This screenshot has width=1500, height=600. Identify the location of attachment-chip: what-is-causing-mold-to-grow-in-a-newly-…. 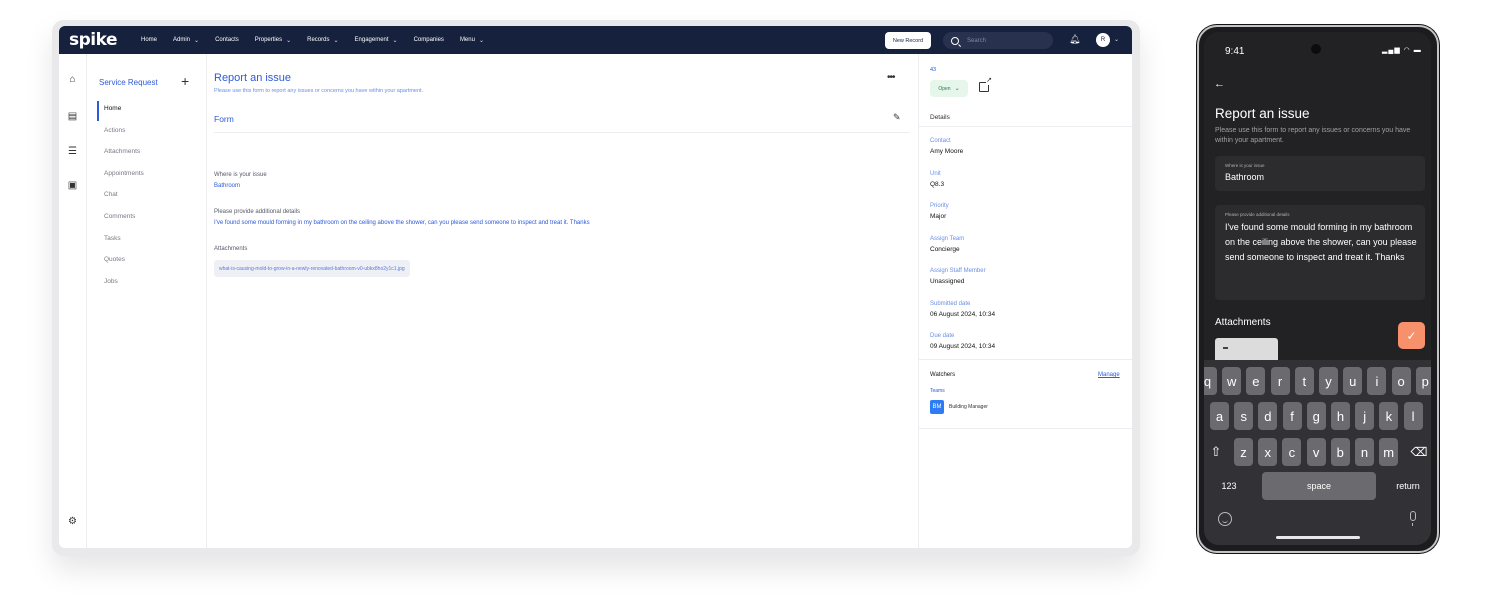
(312, 268).